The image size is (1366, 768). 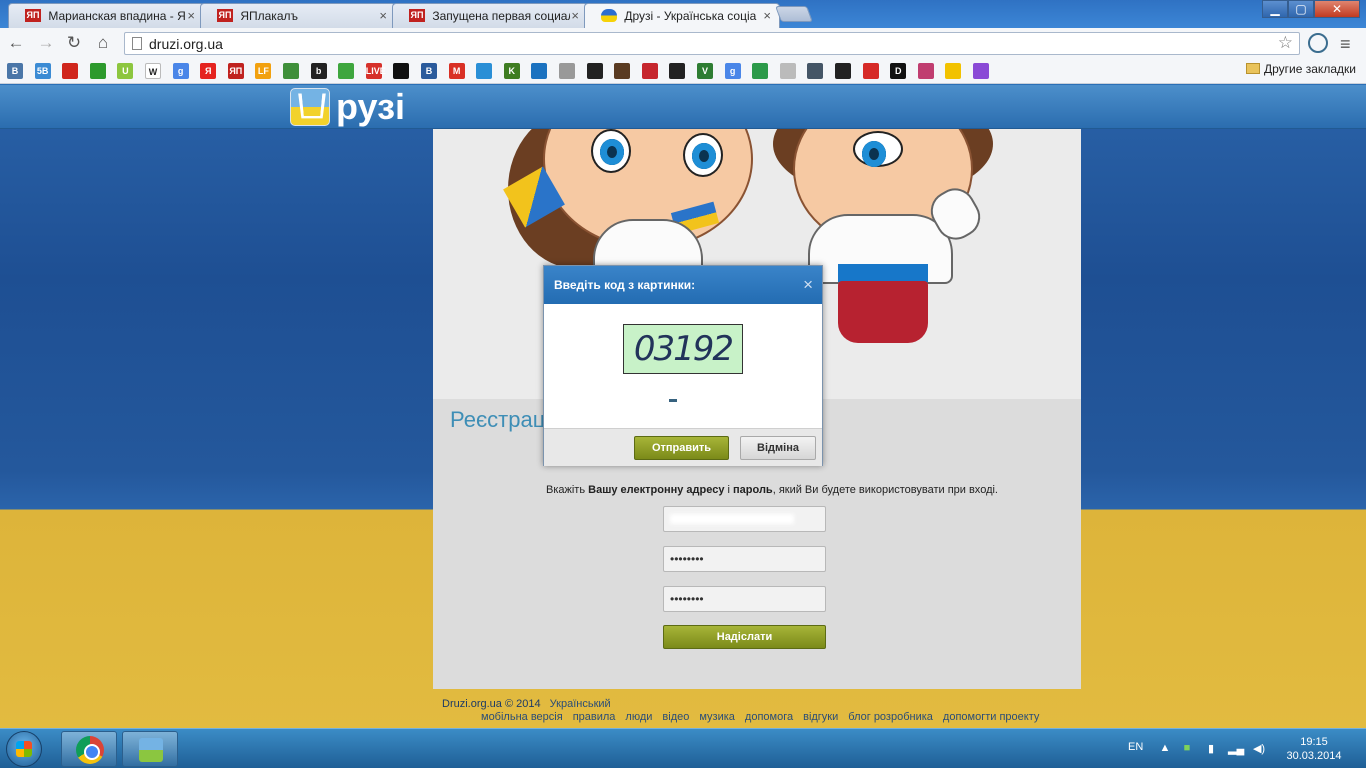 What do you see at coordinates (681, 448) in the screenshot?
I see `send-button: Отправить` at bounding box center [681, 448].